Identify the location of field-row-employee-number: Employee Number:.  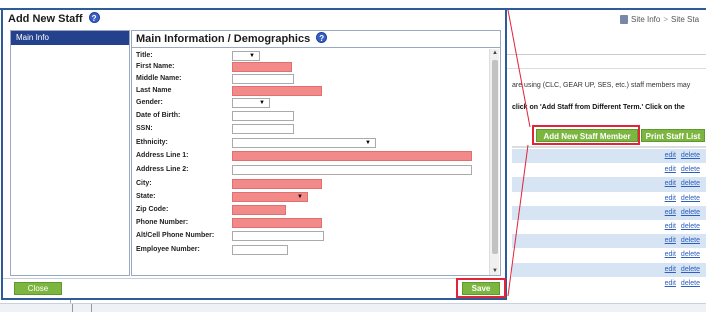
(311, 250).